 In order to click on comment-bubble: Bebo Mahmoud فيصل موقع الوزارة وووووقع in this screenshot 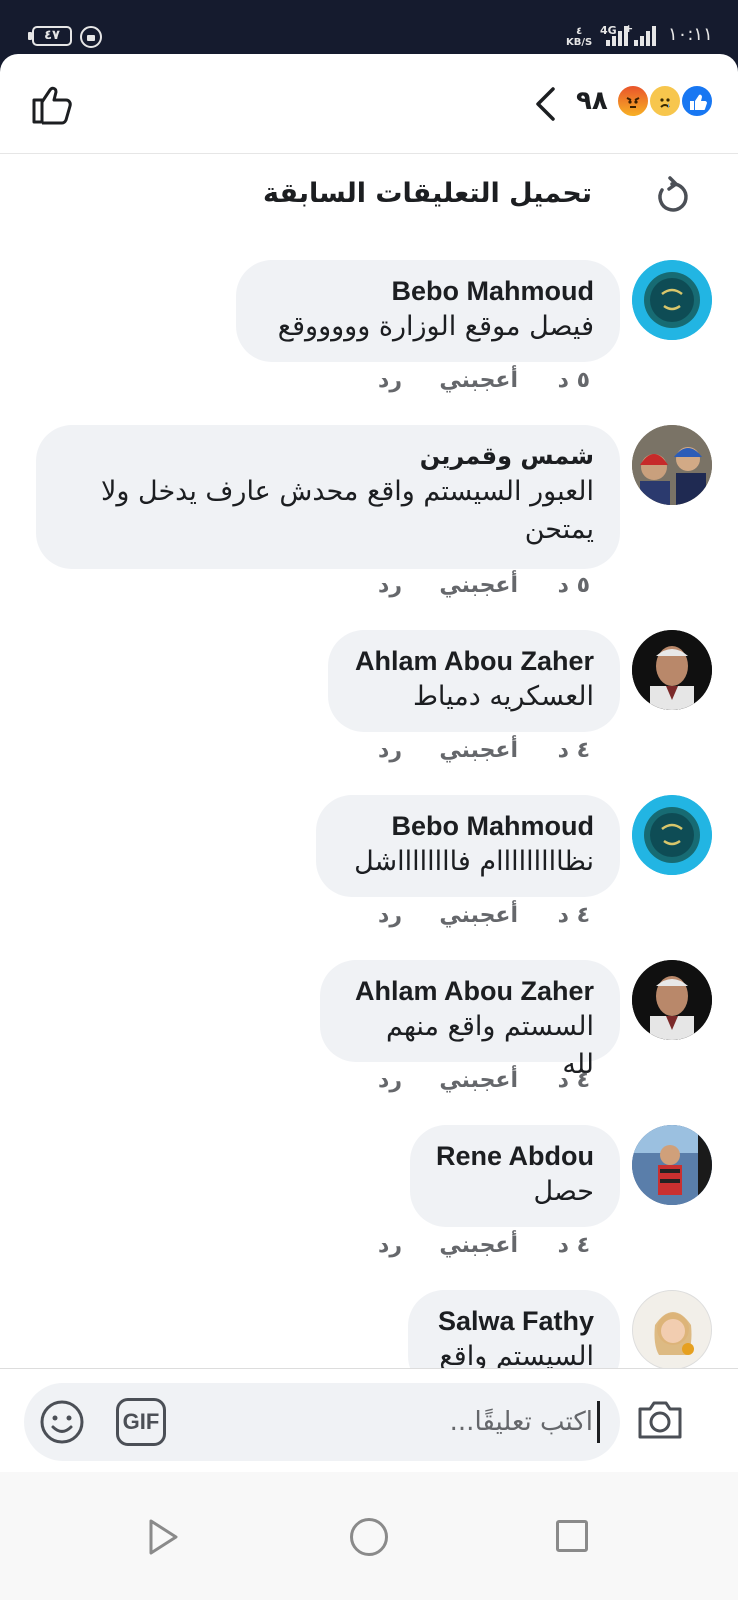, I will do `click(428, 311)`.